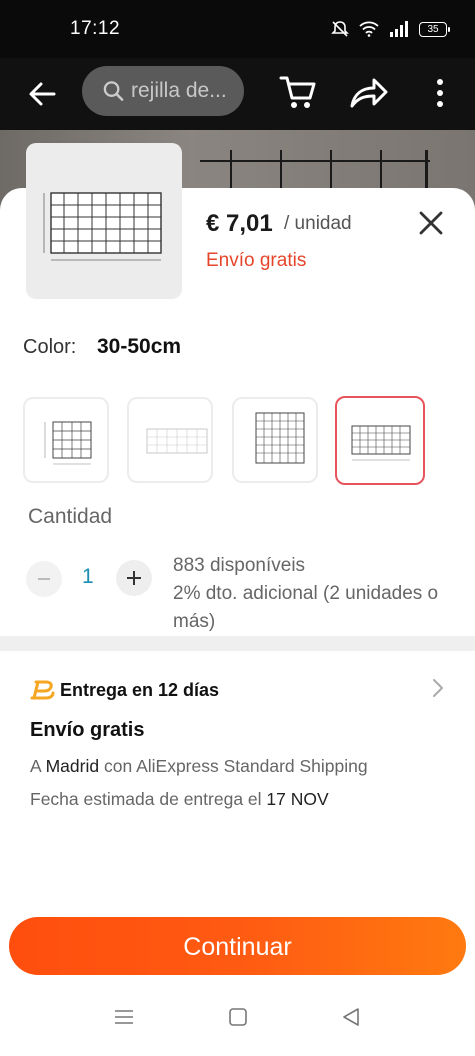  What do you see at coordinates (179, 799) in the screenshot?
I see `estimated-delivery: Fecha estimada de entrega el 17 NOV` at bounding box center [179, 799].